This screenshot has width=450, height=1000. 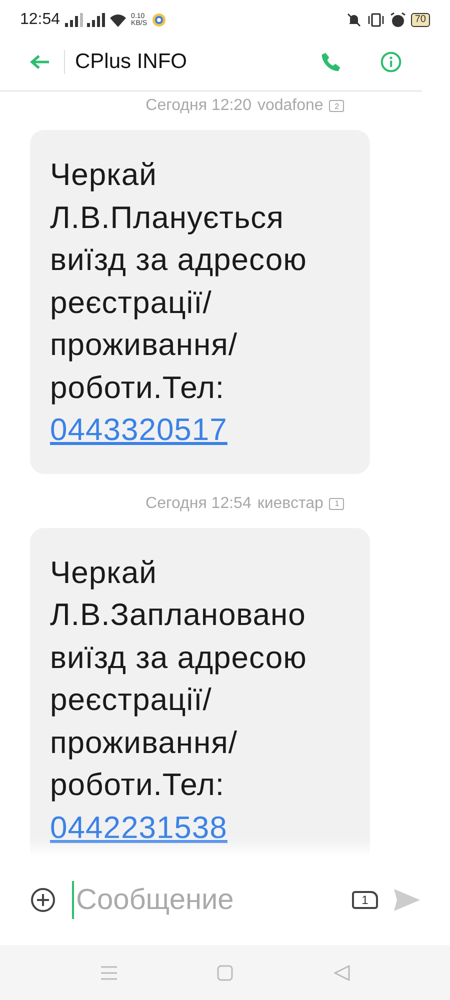 What do you see at coordinates (85, 20) in the screenshot?
I see `signal-icon` at bounding box center [85, 20].